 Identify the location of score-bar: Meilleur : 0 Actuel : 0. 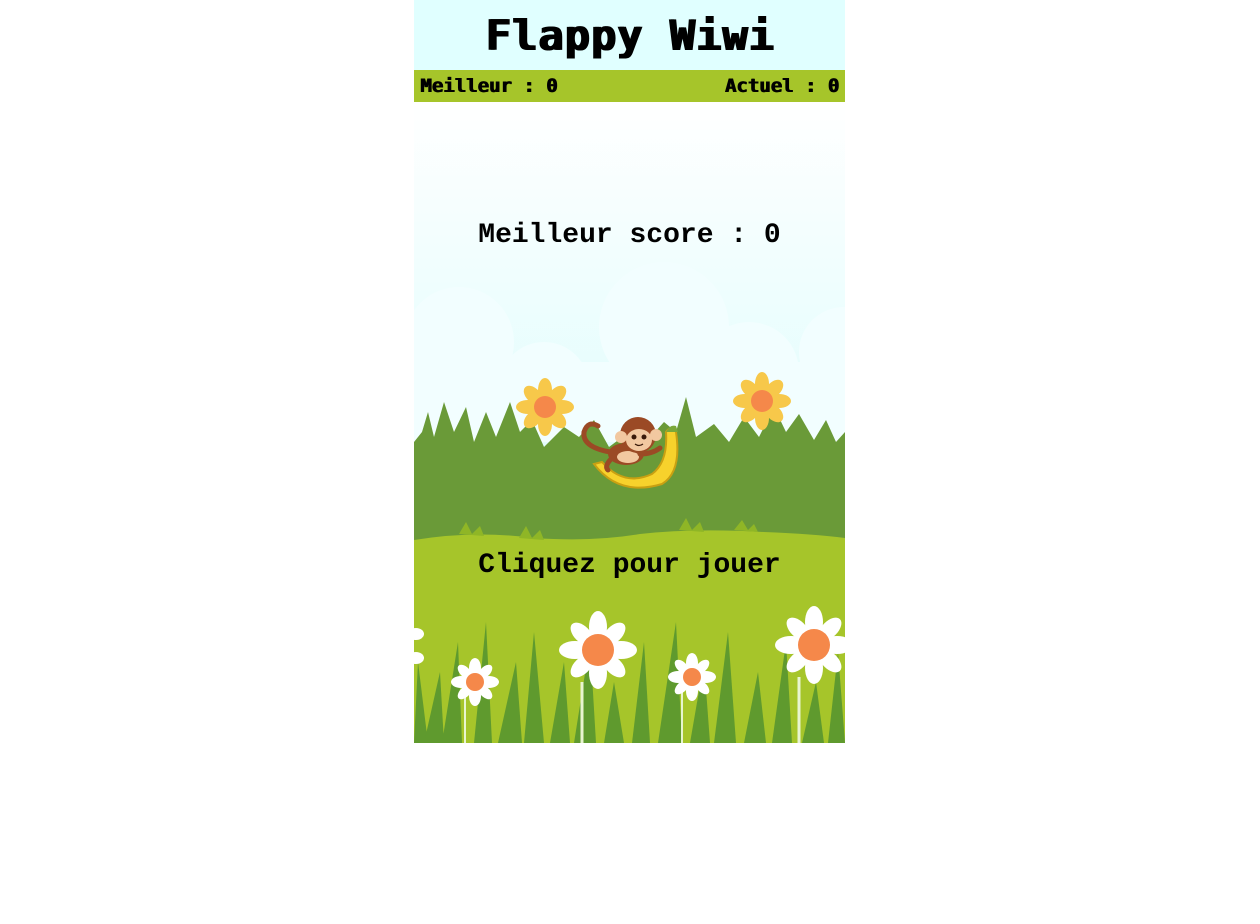
(629, 86).